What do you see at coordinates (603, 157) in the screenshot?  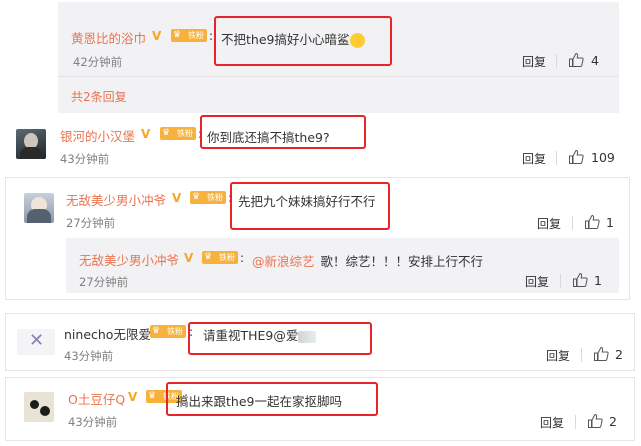 I see `like-count: 109` at bounding box center [603, 157].